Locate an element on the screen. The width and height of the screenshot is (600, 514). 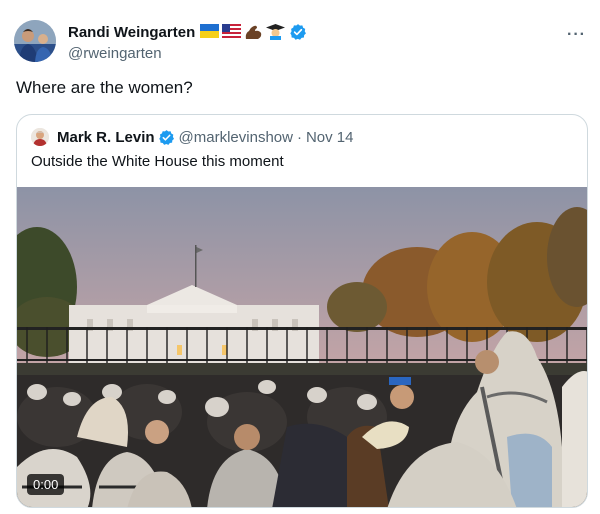
graduate-icon is located at coordinates (276, 32).